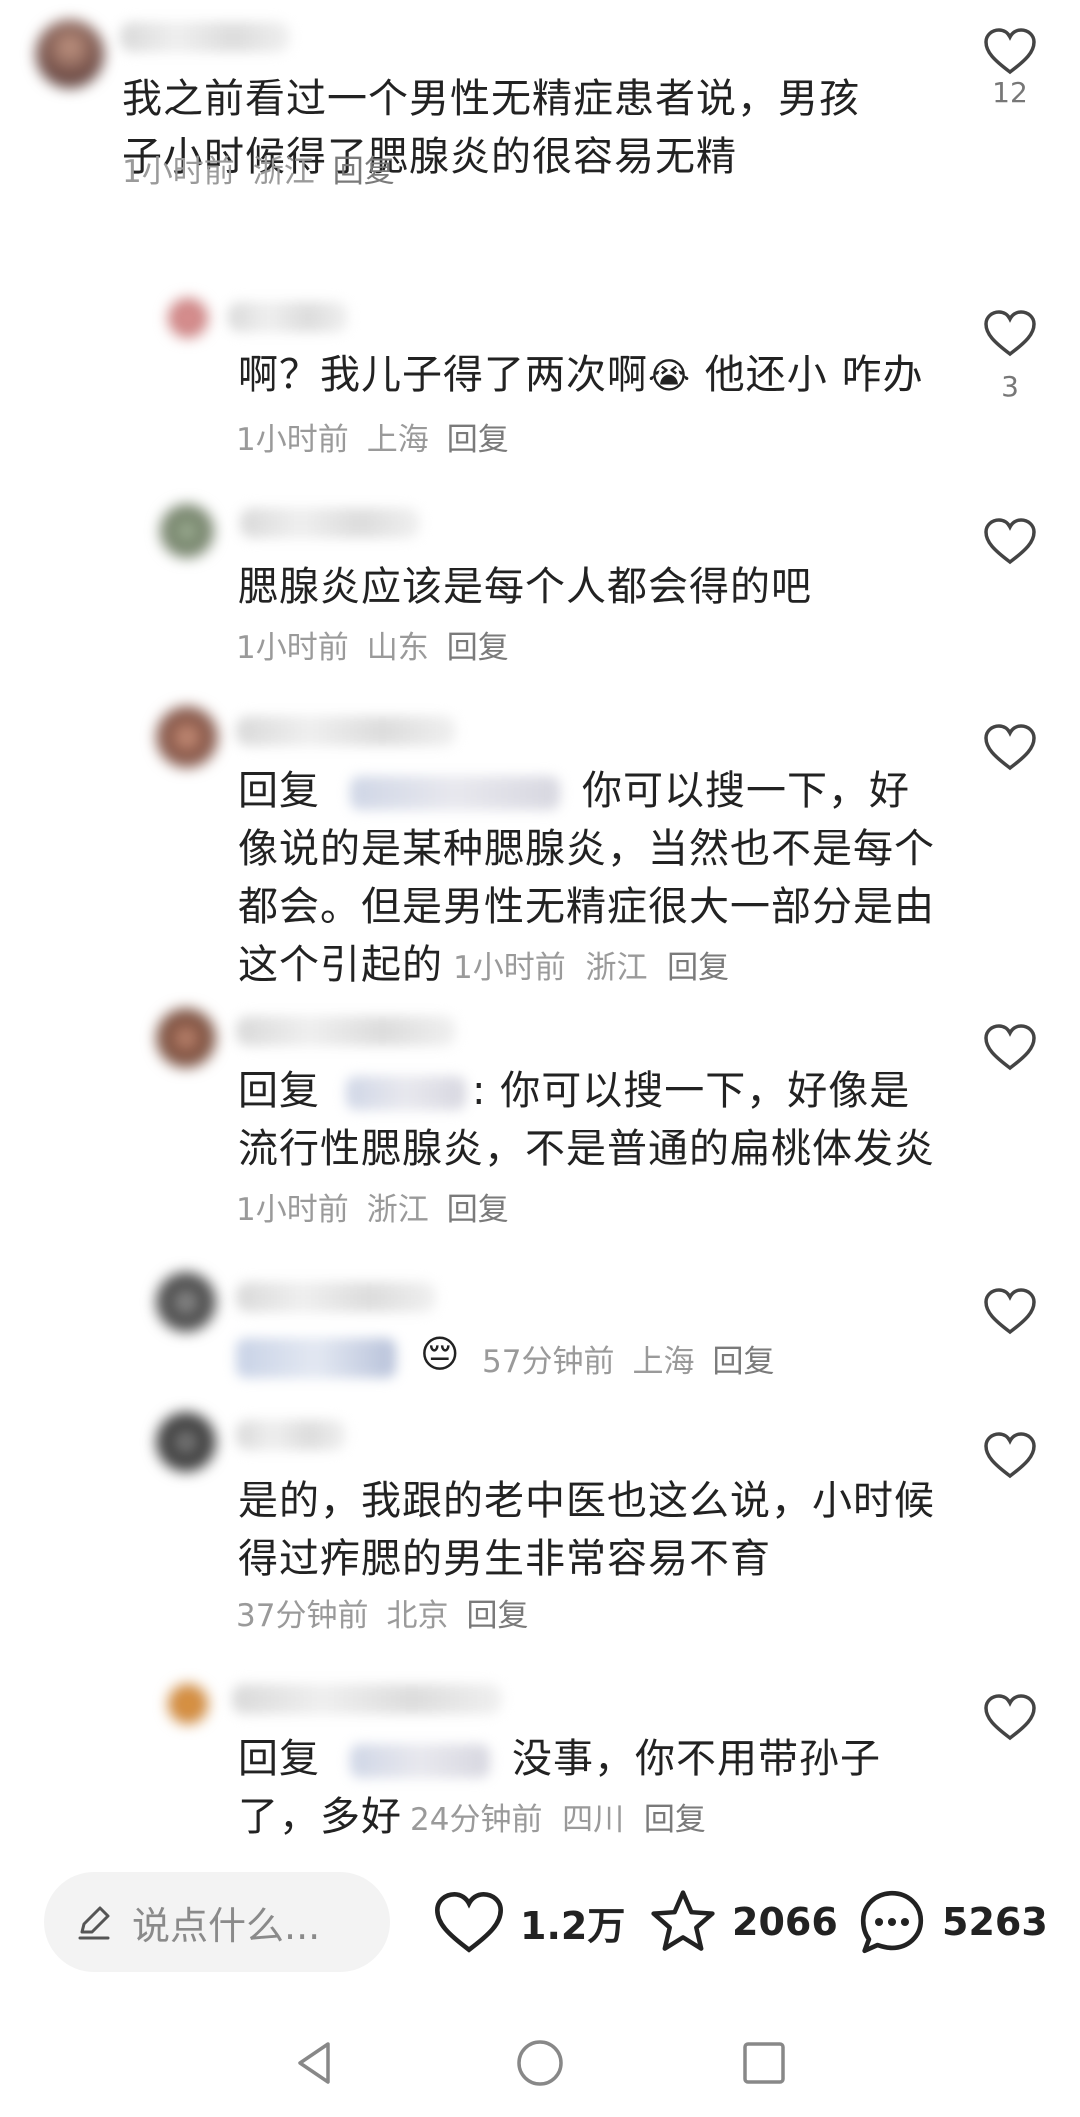 Image resolution: width=1080 pixels, height=2117 pixels. I want to click on crying-emoji-icon: 😭, so click(670, 376).